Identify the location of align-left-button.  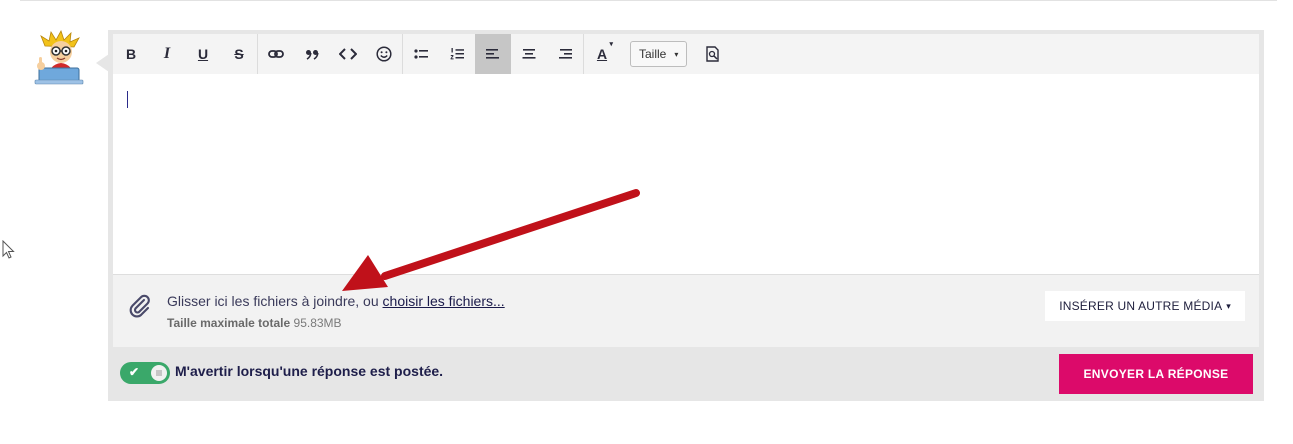
(493, 54).